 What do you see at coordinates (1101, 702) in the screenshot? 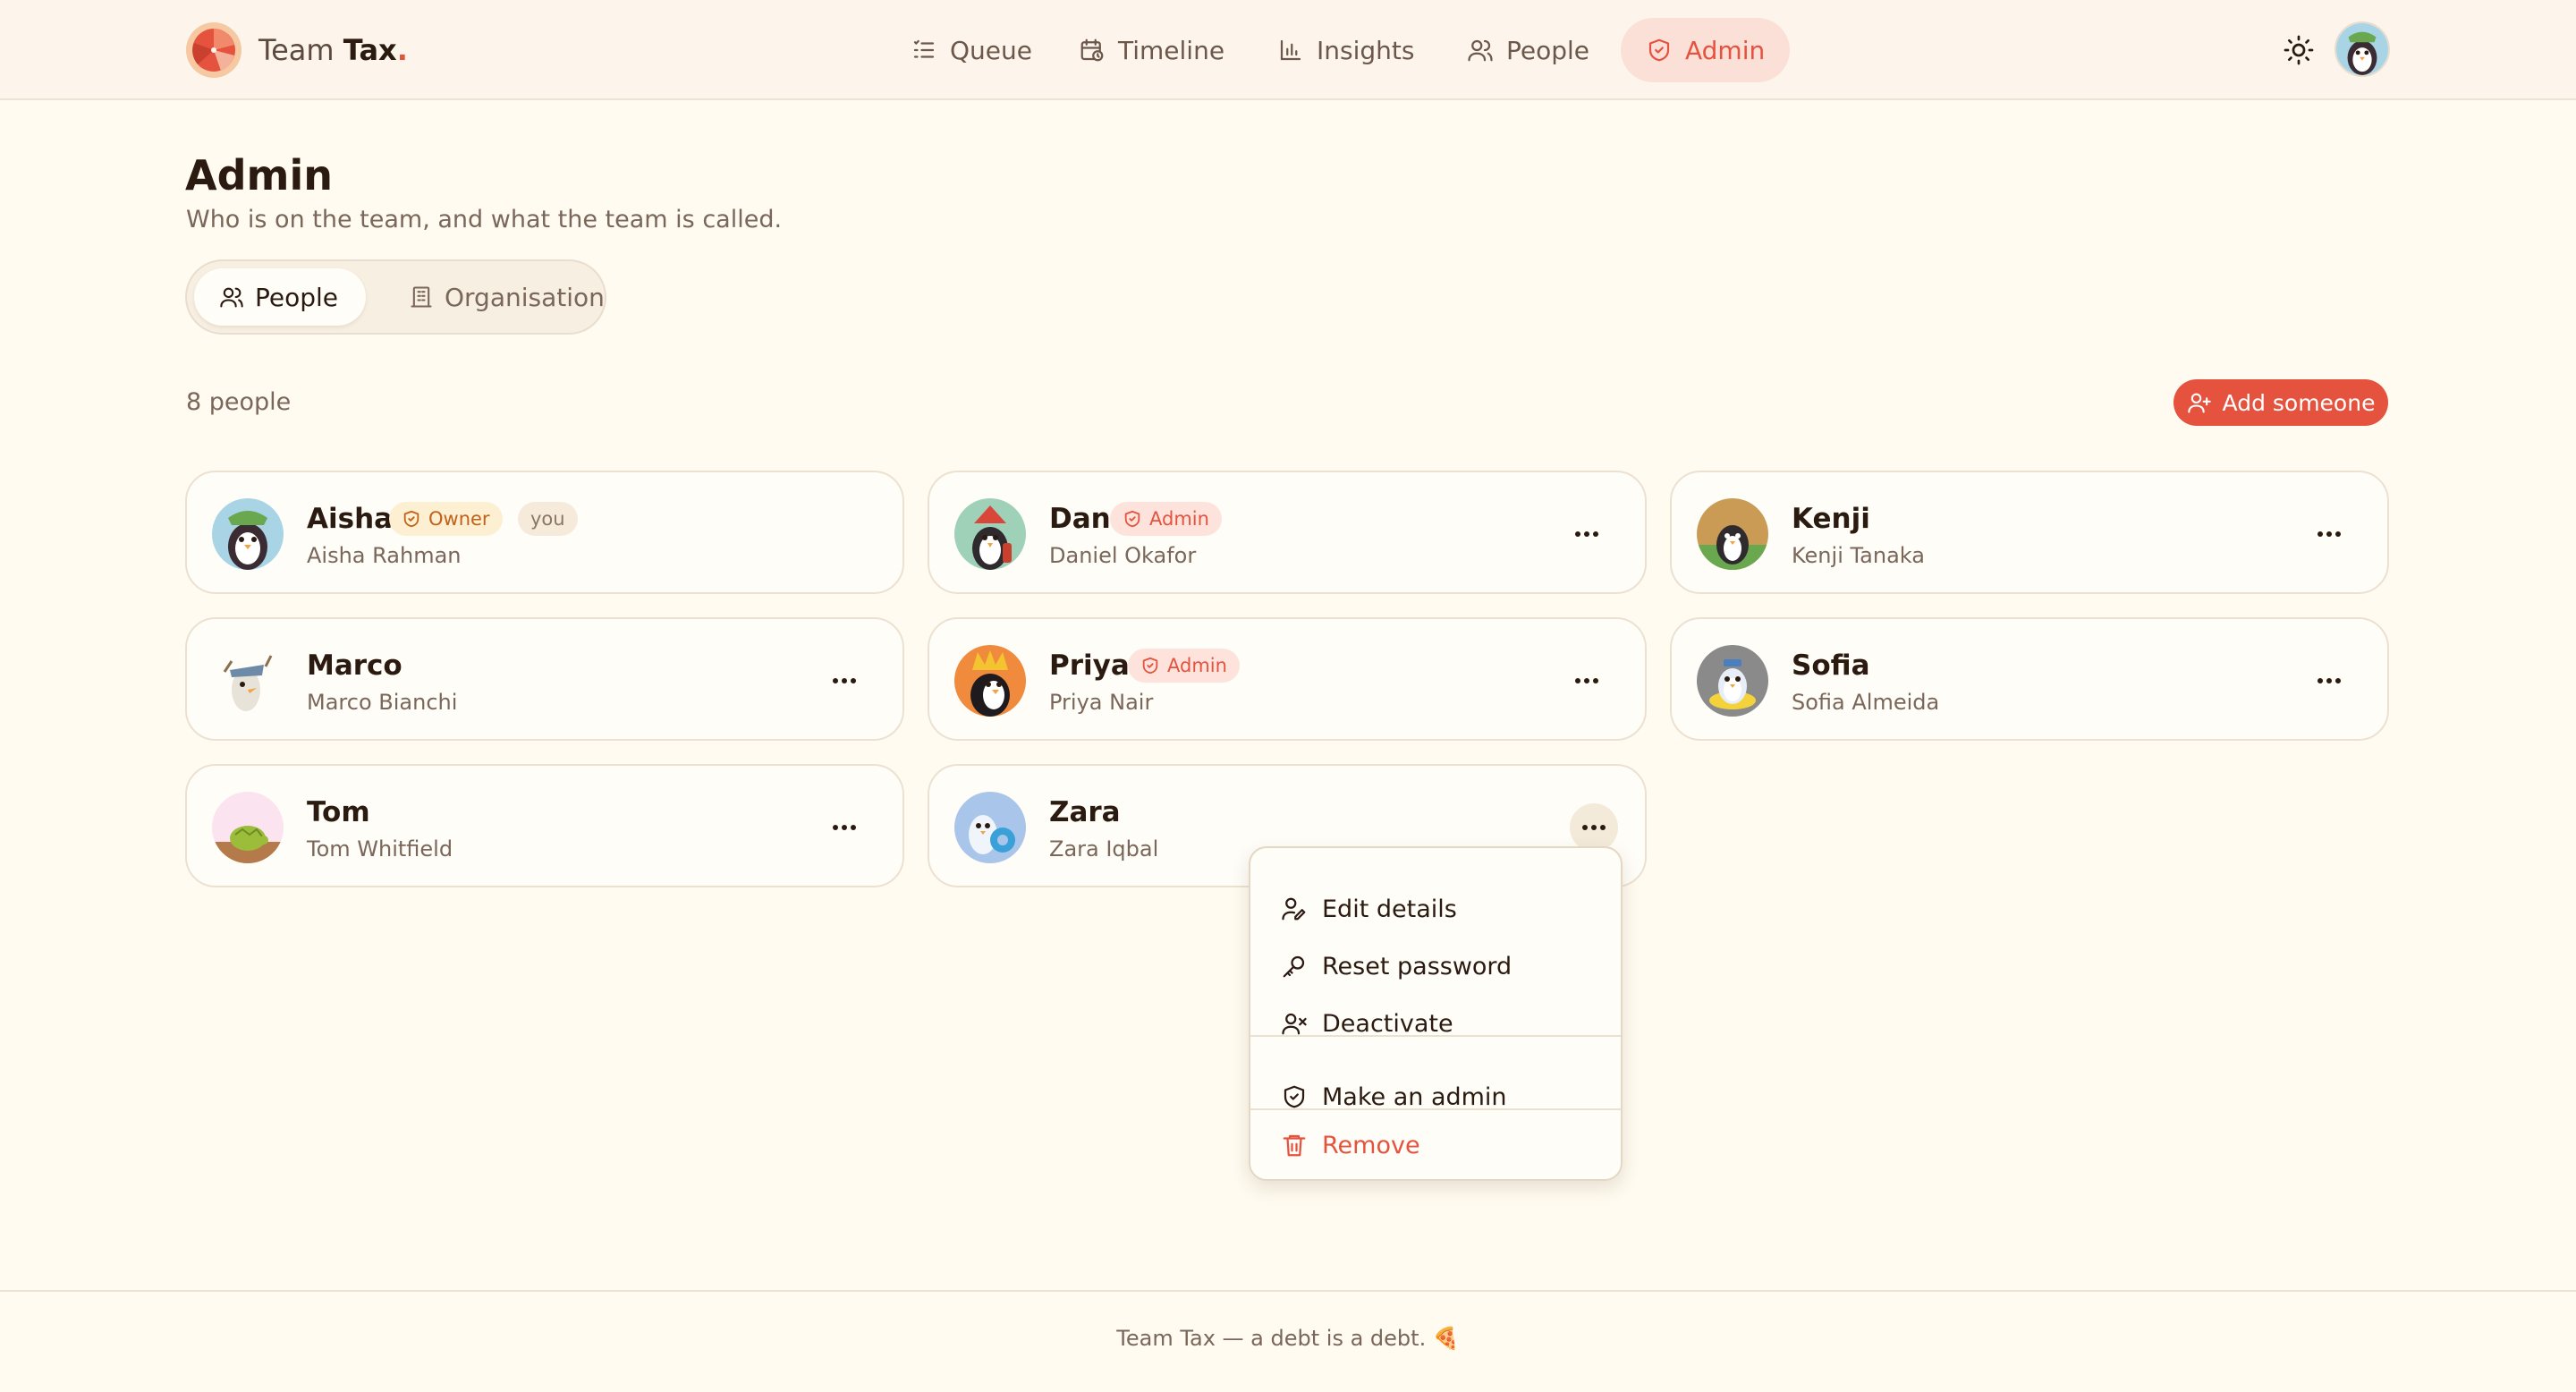
I see `person-full-name: Priya Nair` at bounding box center [1101, 702].